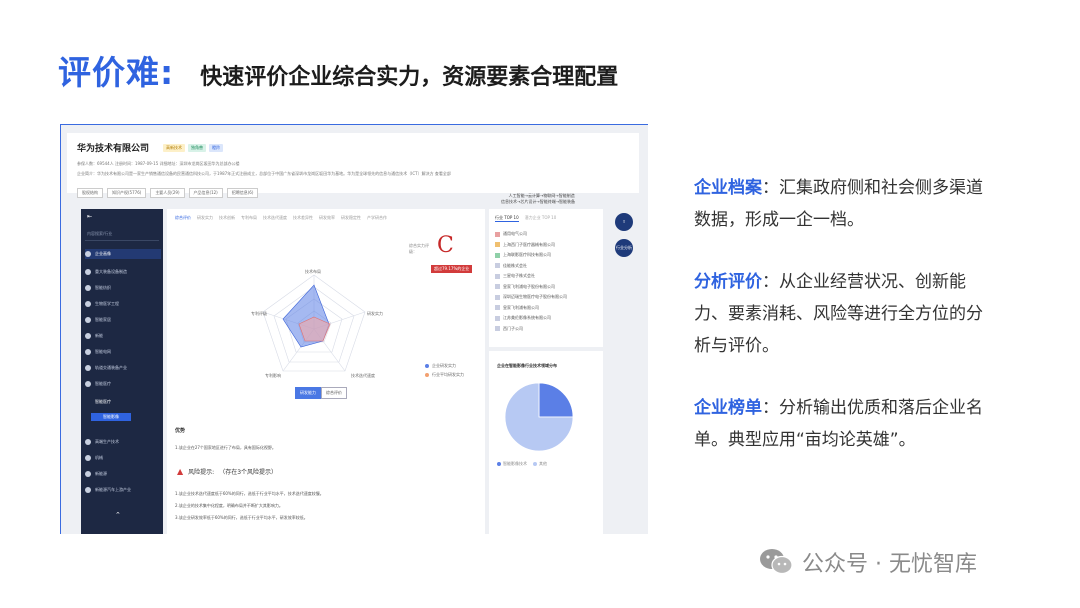 The width and height of the screenshot is (1080, 608). I want to click on company-tags: 高新技术 独角兽 瞪羚, so click(193, 148).